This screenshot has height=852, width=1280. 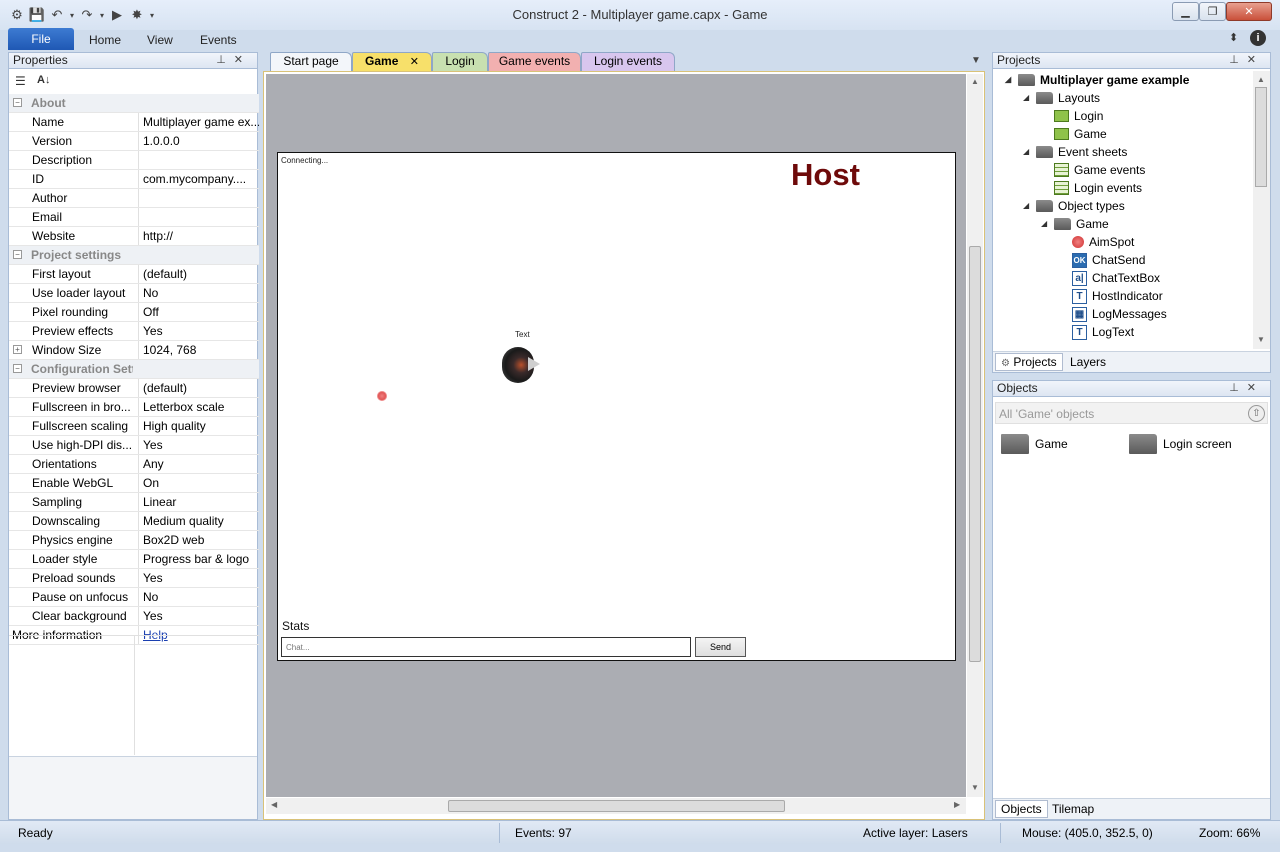 What do you see at coordinates (1096, 332) in the screenshot?
I see `tree-item: T LogText` at bounding box center [1096, 332].